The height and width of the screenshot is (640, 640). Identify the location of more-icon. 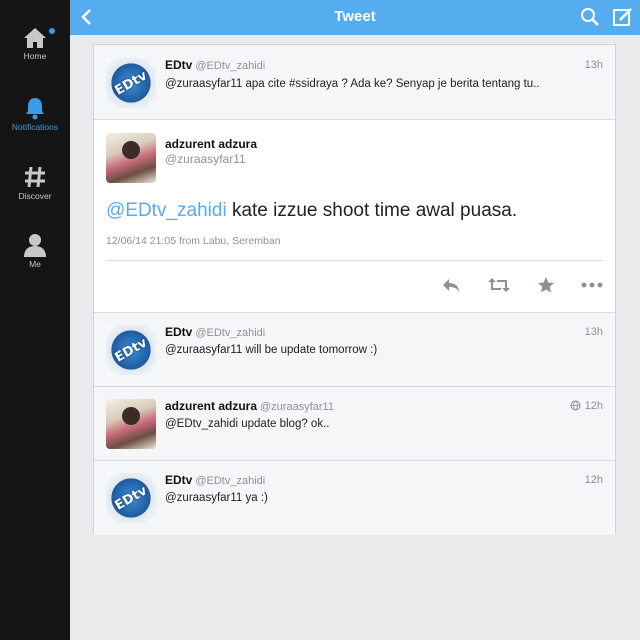
(592, 285).